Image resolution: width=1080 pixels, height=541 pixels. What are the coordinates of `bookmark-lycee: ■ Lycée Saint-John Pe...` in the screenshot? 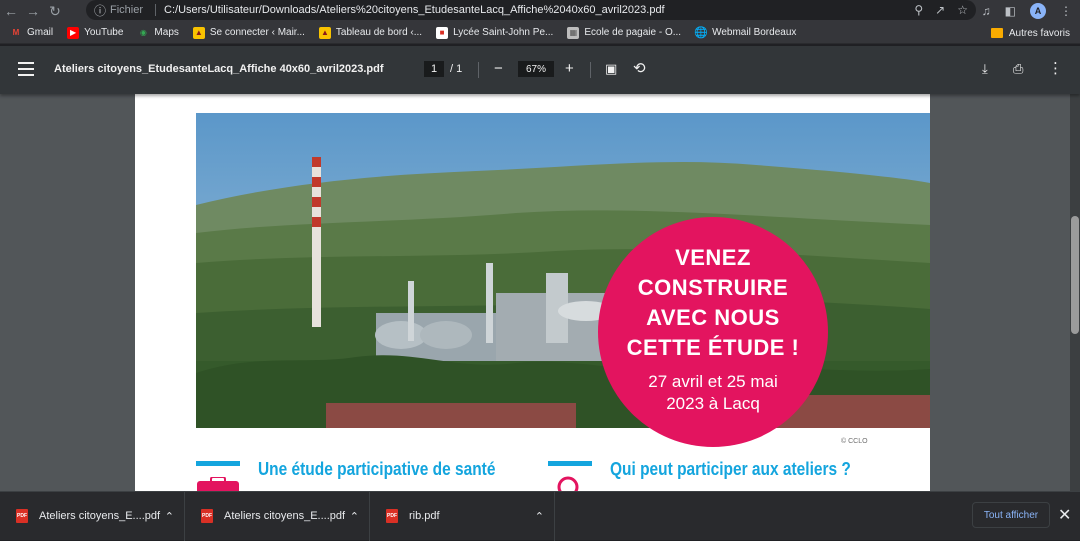 It's located at (495, 32).